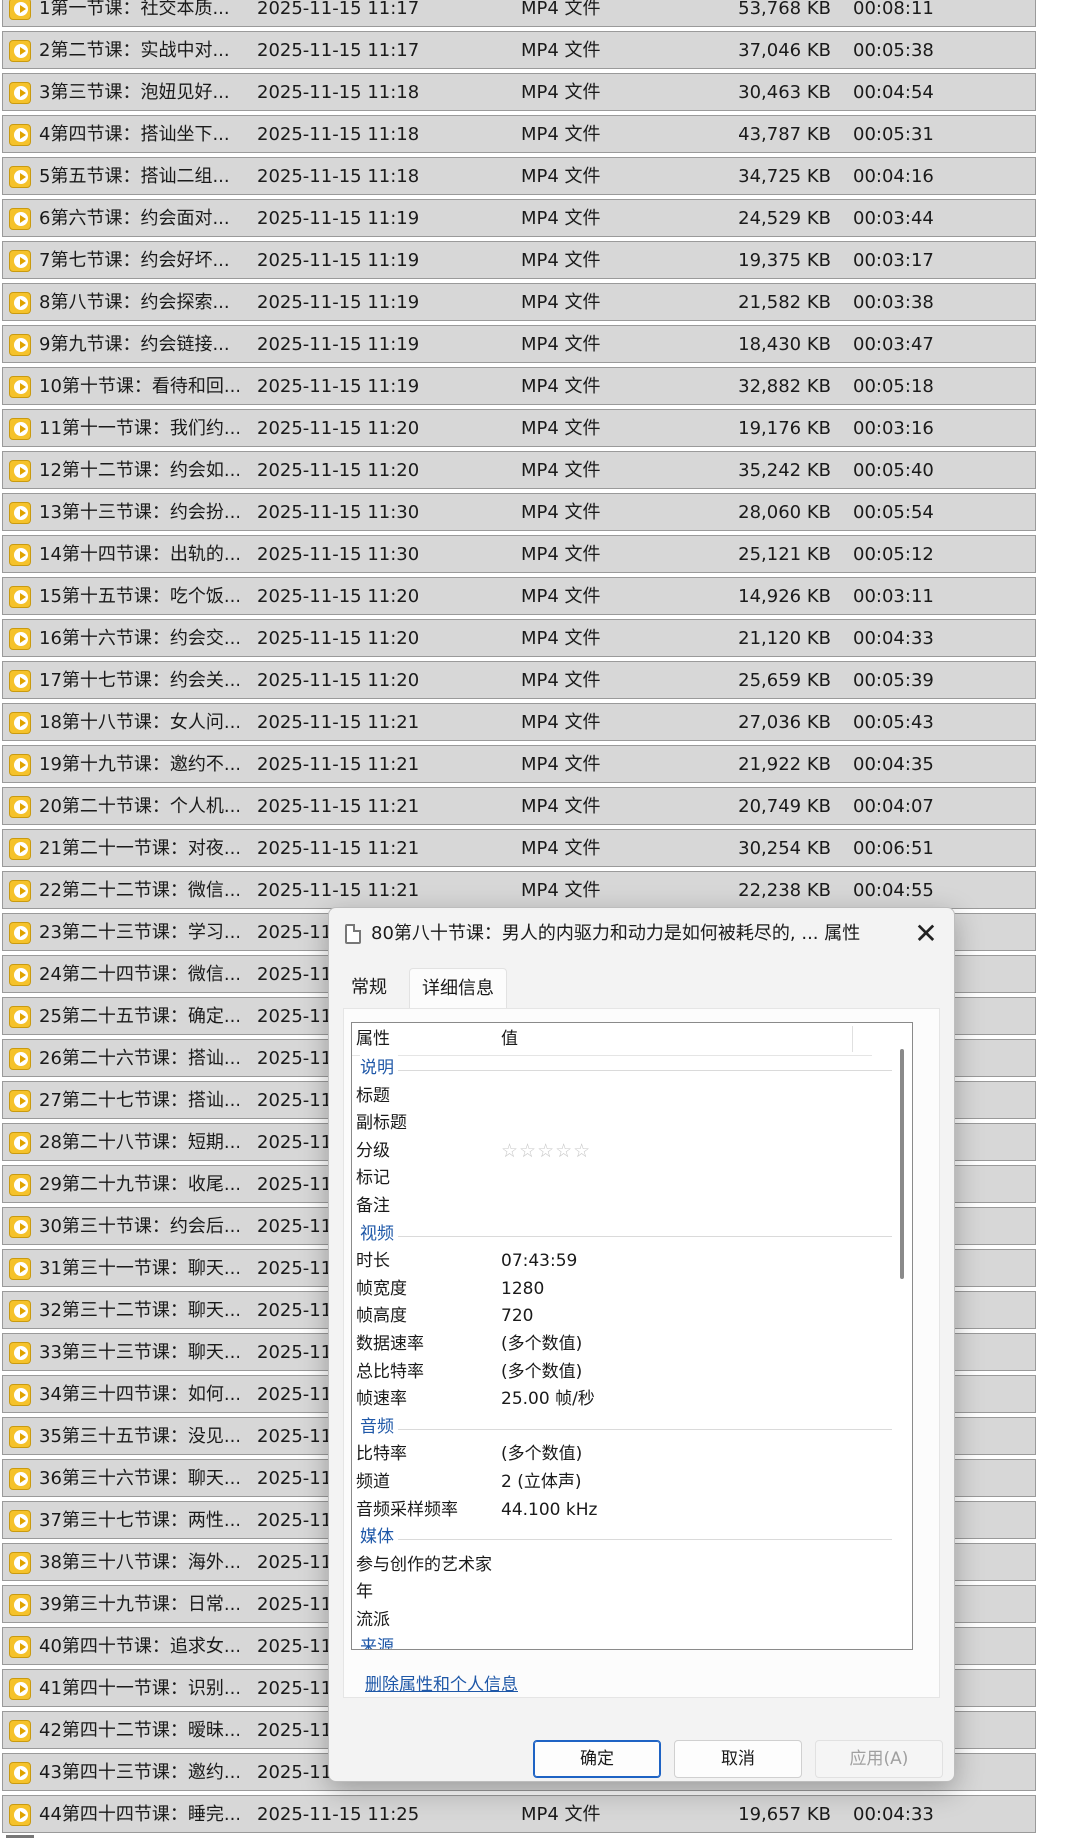 This screenshot has height=1847, width=1080. Describe the element at coordinates (542, 1343) in the screenshot. I see `property-value: (多个数值)` at that location.